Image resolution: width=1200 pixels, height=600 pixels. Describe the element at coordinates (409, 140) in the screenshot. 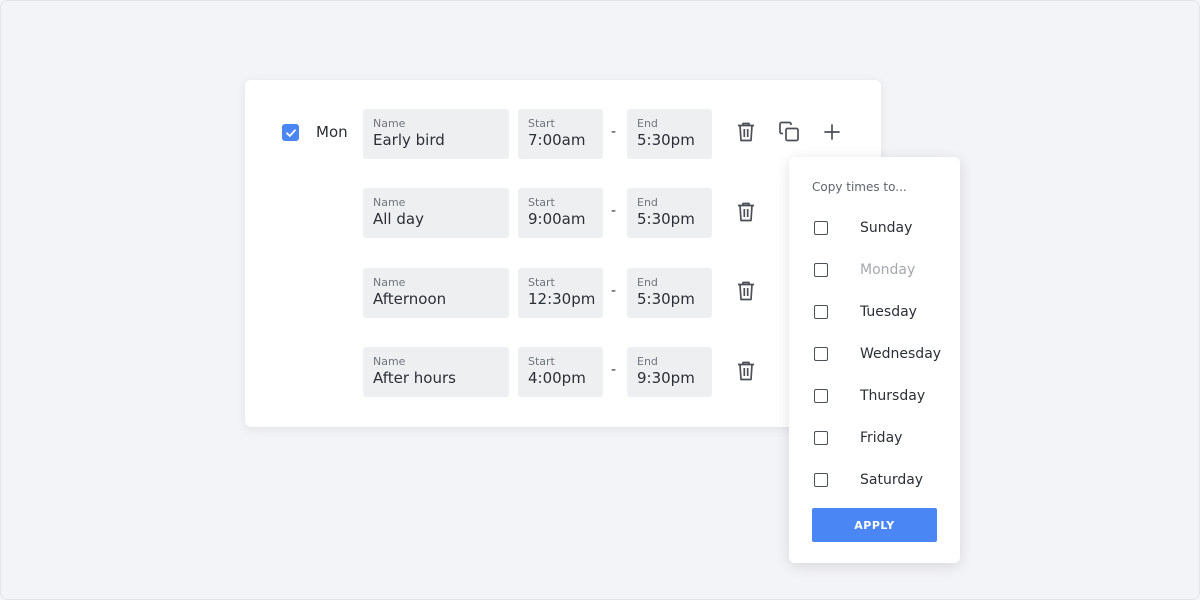

I see `field-value: Early bird` at that location.